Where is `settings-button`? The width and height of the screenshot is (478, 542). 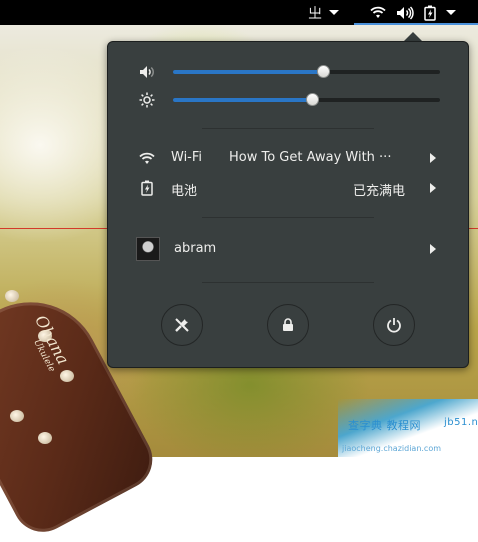 settings-button is located at coordinates (182, 325).